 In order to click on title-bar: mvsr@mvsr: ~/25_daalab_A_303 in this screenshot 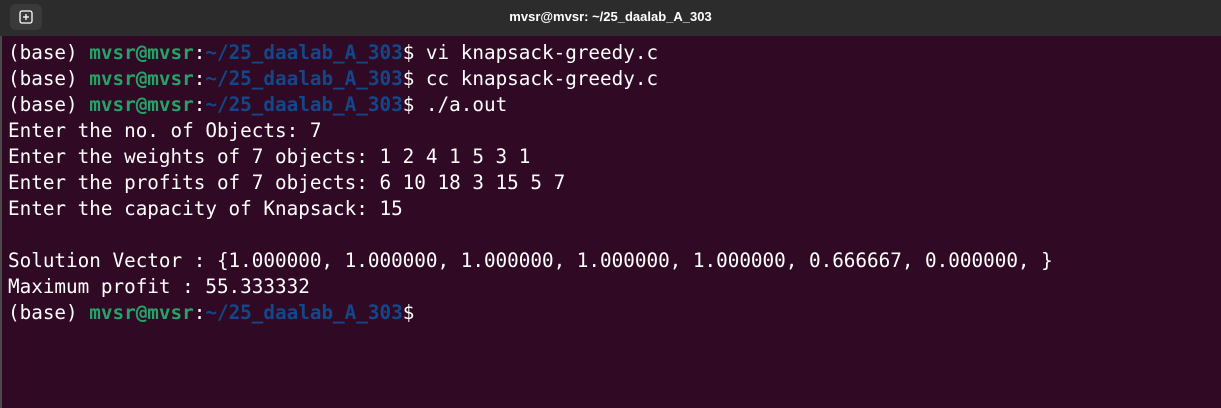, I will do `click(610, 18)`.